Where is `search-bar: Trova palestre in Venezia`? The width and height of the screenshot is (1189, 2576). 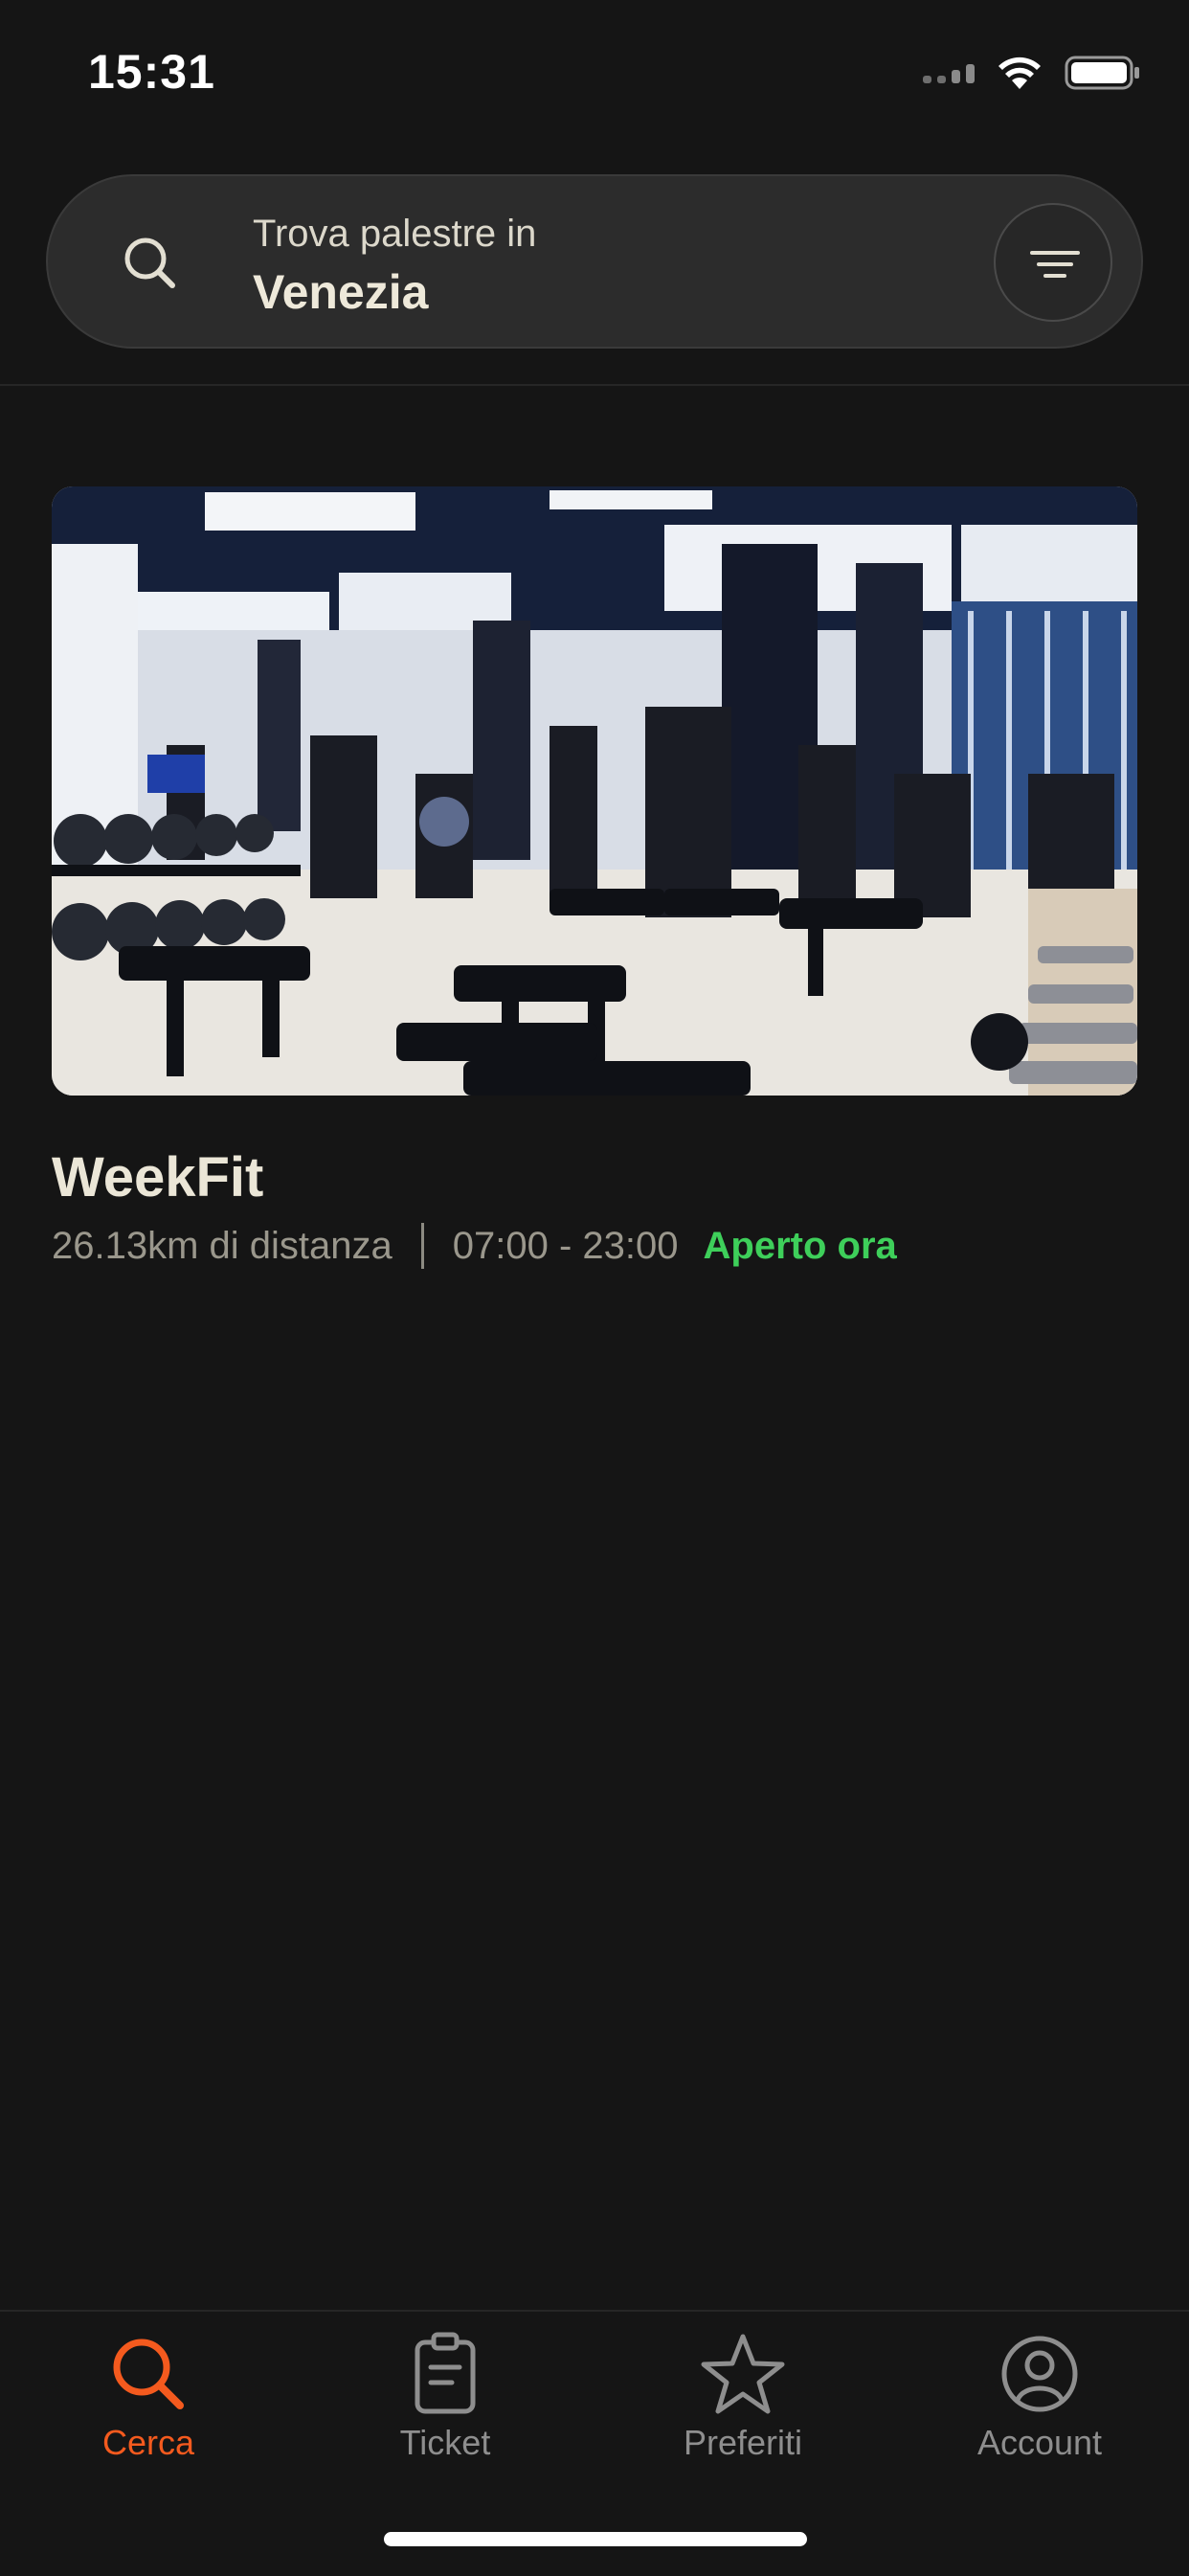 search-bar: Trova palestre in Venezia is located at coordinates (594, 261).